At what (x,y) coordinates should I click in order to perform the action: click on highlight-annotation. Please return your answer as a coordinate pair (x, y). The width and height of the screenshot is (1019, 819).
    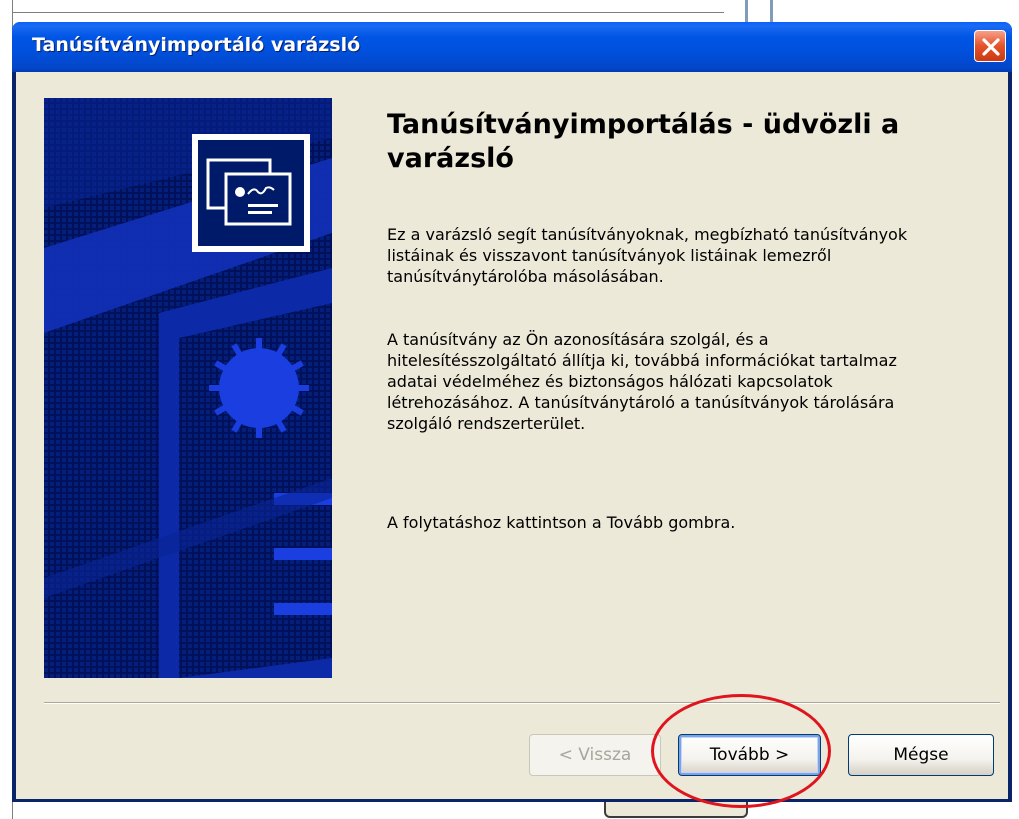
    Looking at the image, I should click on (741, 751).